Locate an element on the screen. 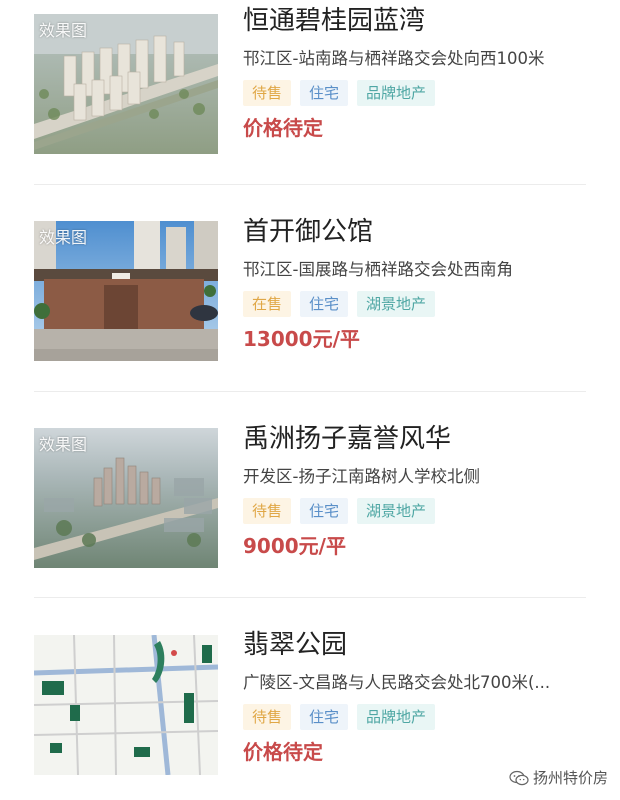  brand-watermark: 扬州特价房 is located at coordinates (558, 777).